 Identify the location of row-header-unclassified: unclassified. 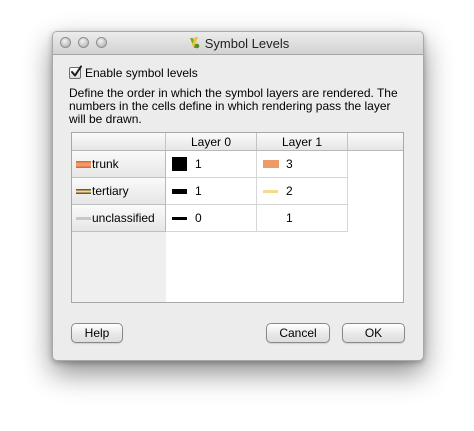
(119, 218).